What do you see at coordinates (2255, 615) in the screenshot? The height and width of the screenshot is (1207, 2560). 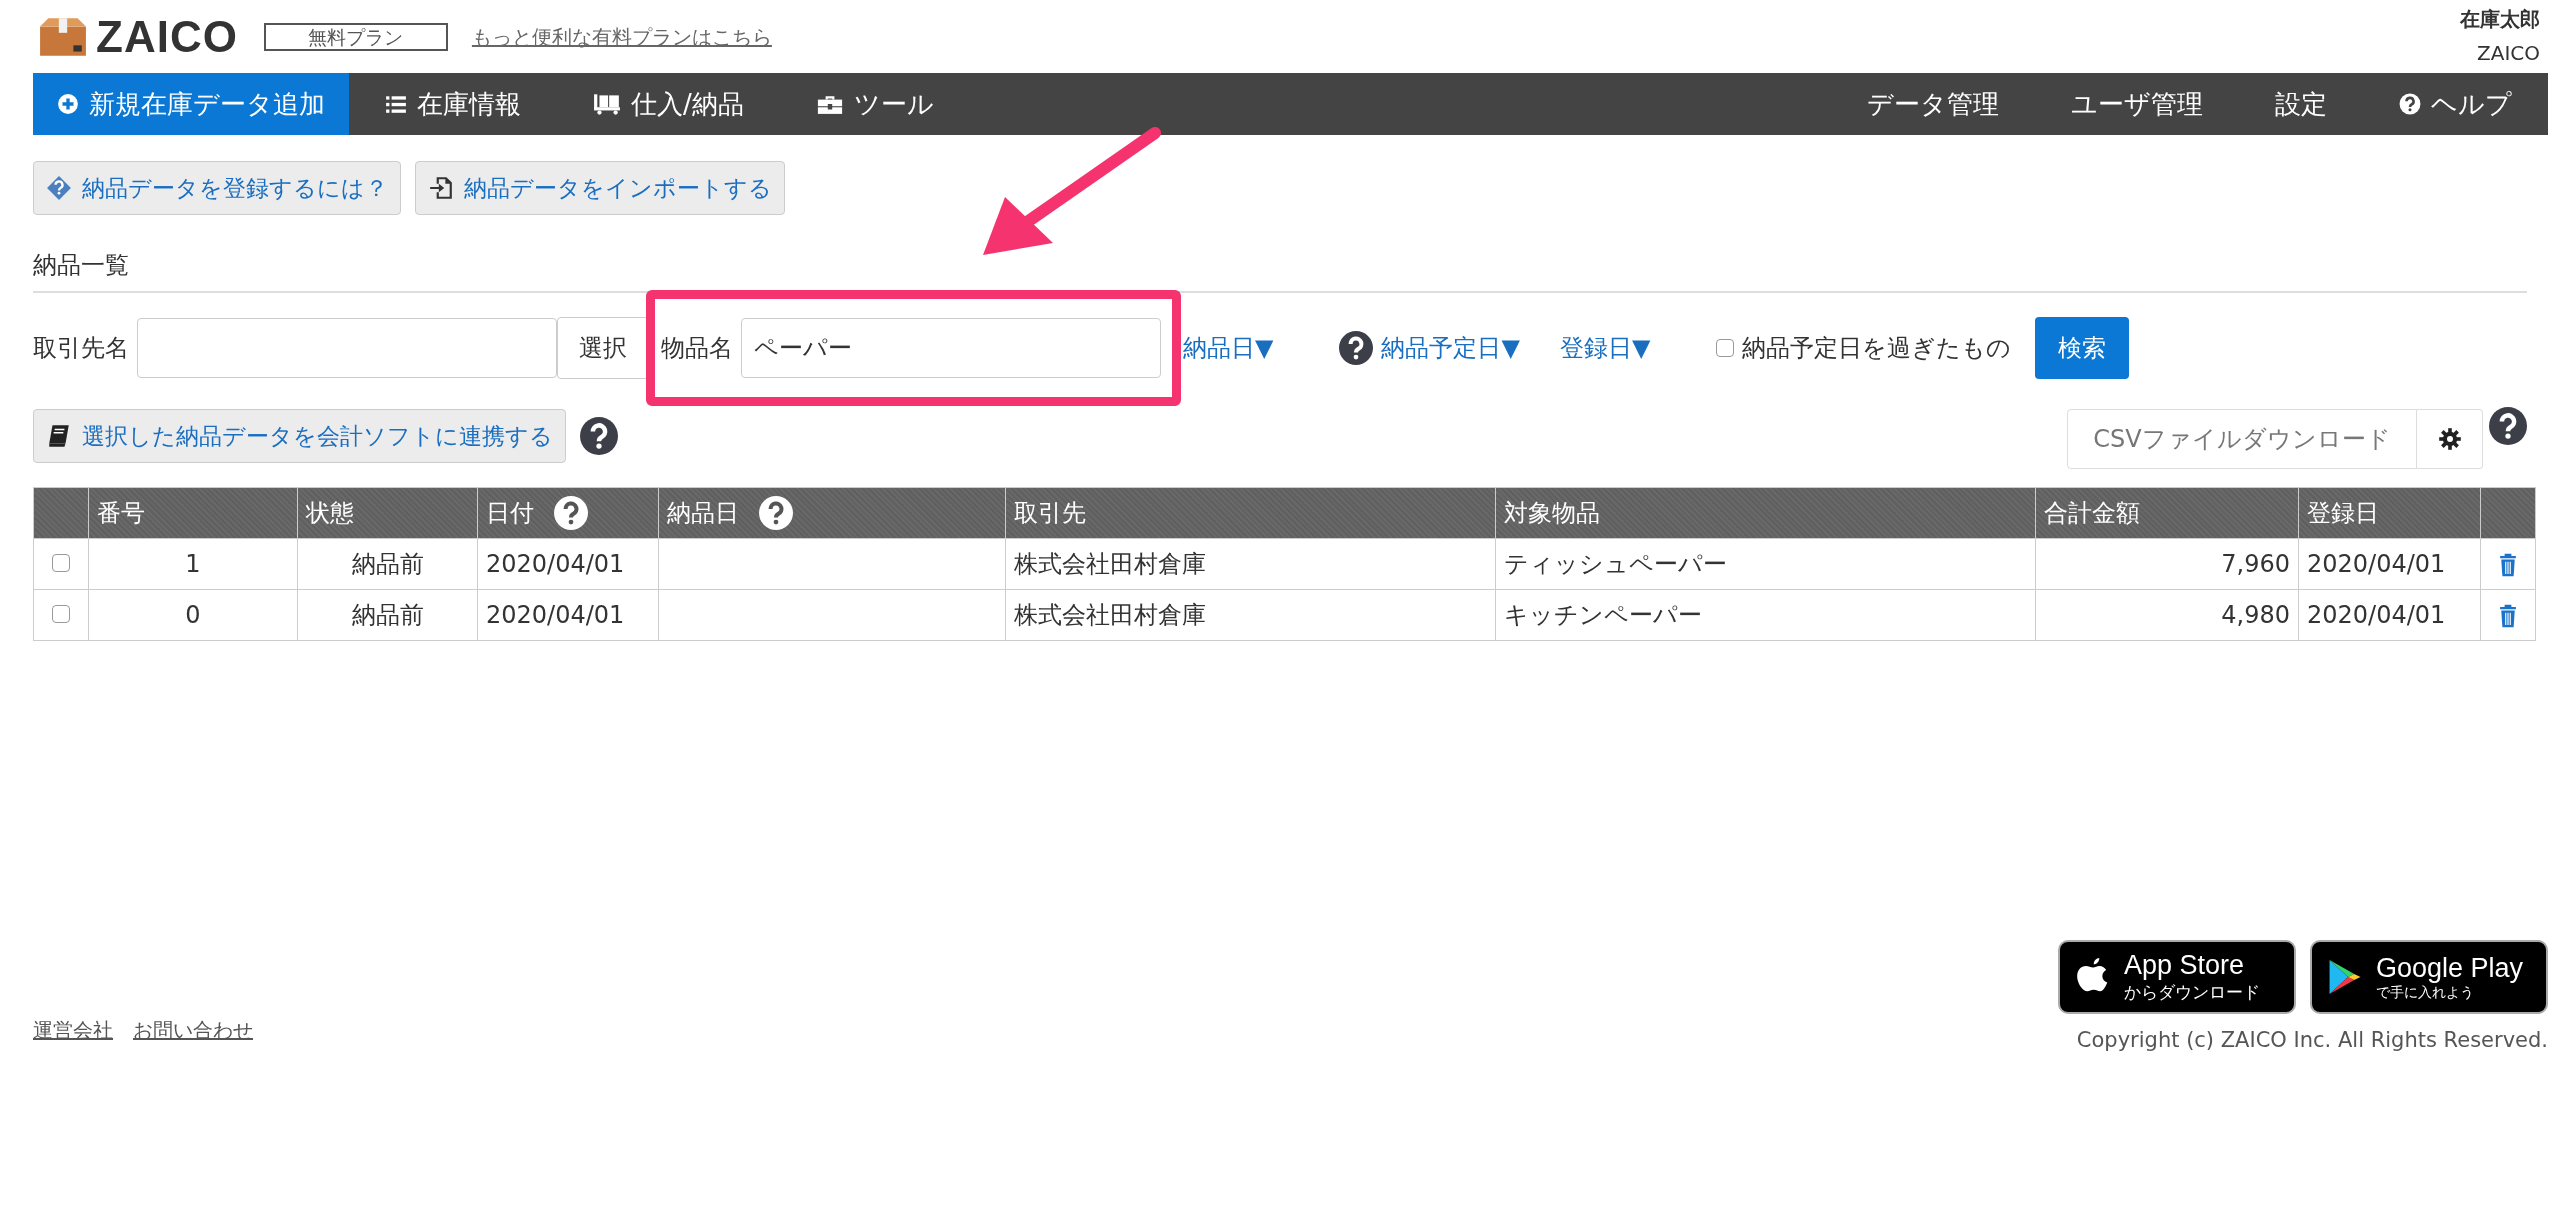 I see `table-cell: 4,980` at bounding box center [2255, 615].